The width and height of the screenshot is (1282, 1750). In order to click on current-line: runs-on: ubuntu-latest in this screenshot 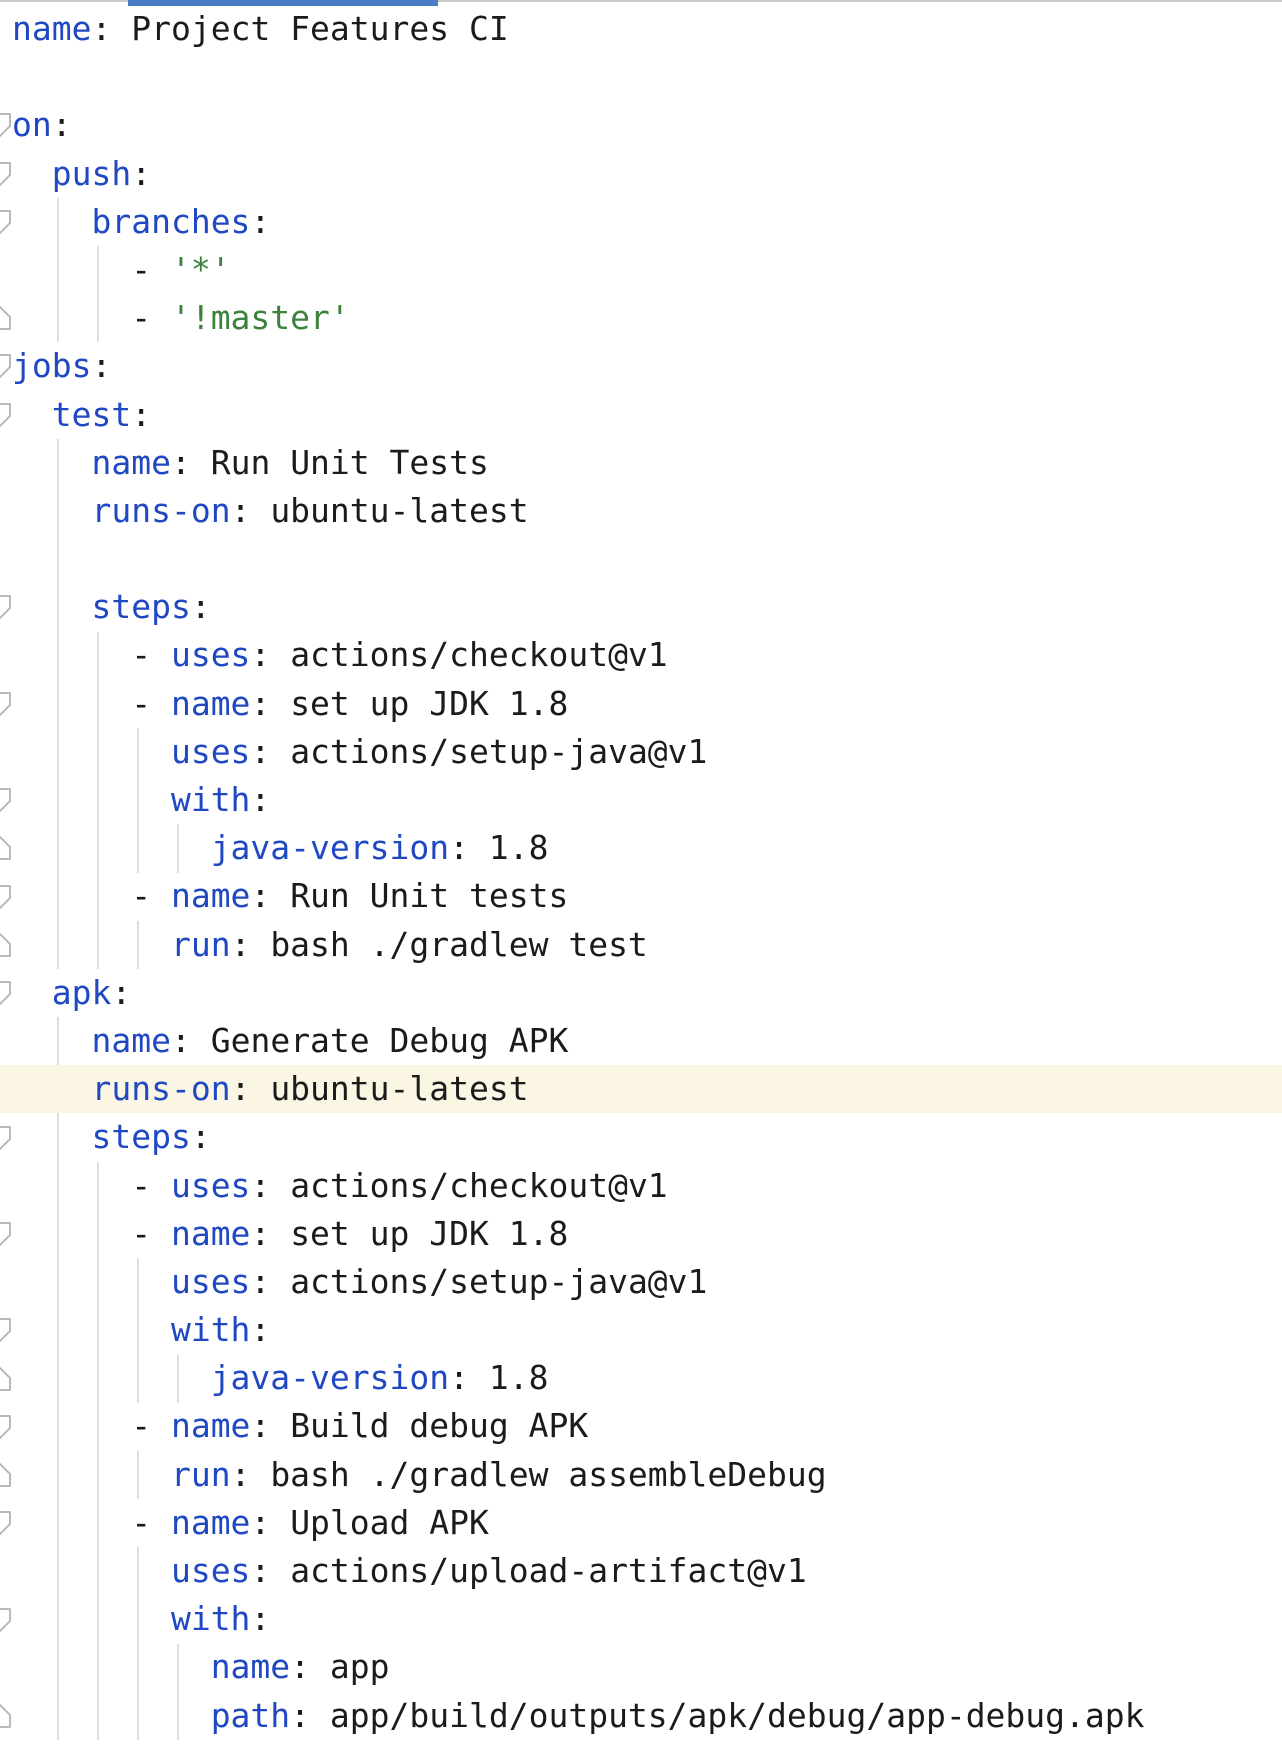, I will do `click(641, 1089)`.